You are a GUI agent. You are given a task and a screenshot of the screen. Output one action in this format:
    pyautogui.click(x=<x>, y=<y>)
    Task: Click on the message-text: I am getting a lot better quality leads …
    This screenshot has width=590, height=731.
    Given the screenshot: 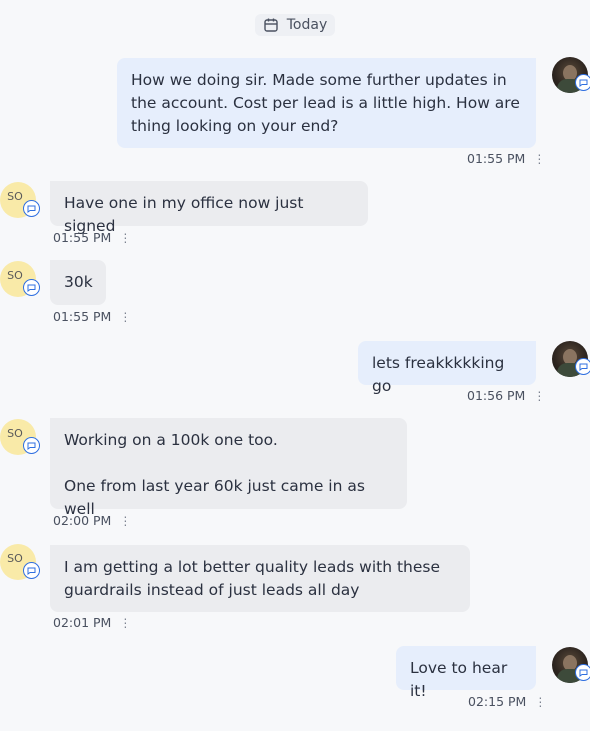 What is the action you would take?
    pyautogui.click(x=252, y=578)
    